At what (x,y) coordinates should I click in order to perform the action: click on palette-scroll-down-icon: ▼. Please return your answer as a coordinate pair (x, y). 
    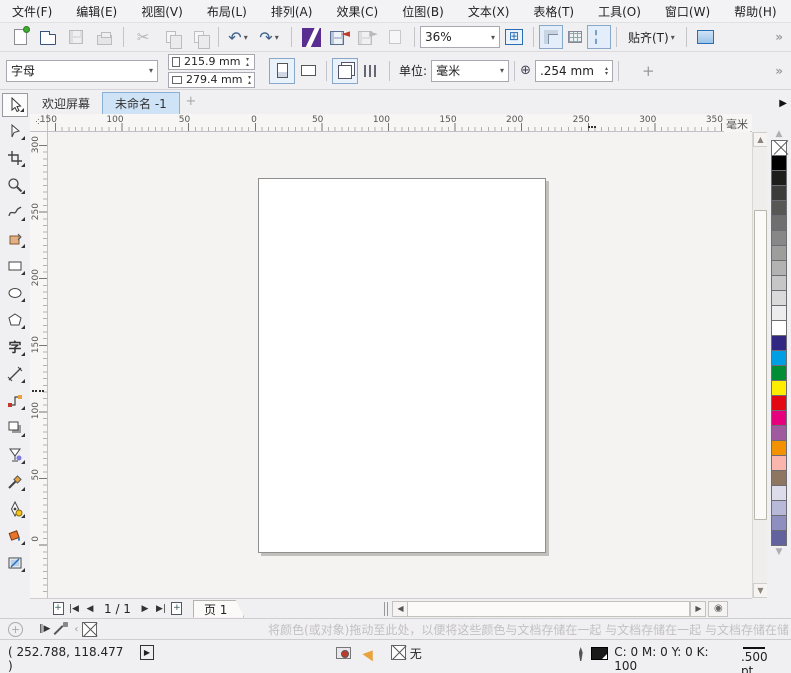
    Looking at the image, I should click on (779, 552).